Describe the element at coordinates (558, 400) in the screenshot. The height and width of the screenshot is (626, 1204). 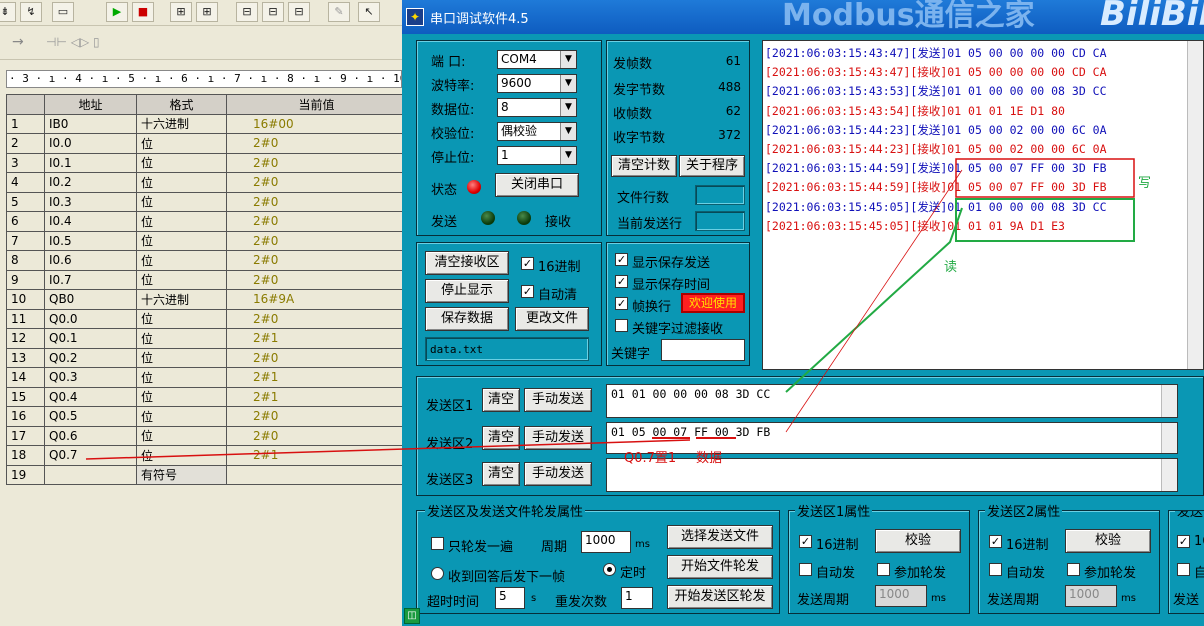
I see `send-area-1-manual-send-button: 手动发送` at that location.